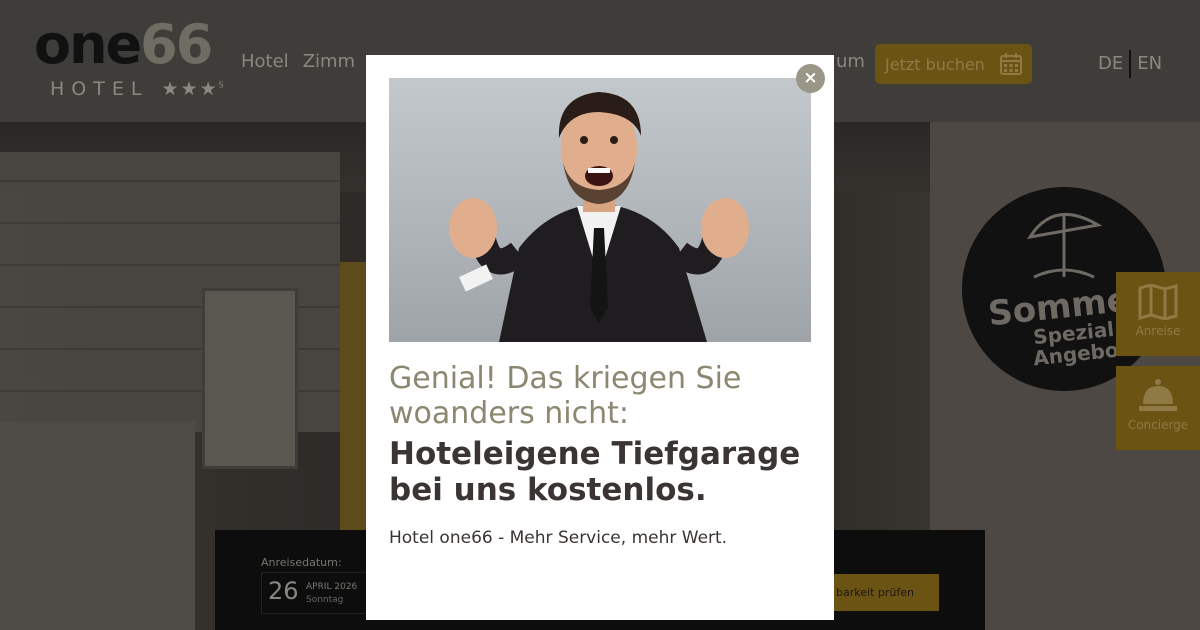 This screenshot has height=630, width=1200. What do you see at coordinates (810, 78) in the screenshot?
I see `modal-close-button: ×` at bounding box center [810, 78].